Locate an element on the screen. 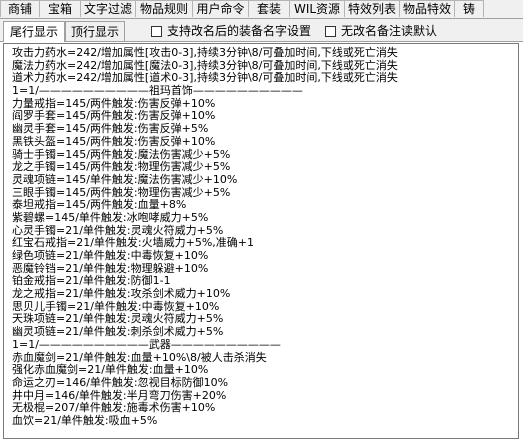 This screenshot has height=443, width=523. top-tab-bar: 商铺 宝箱 文字过滤 物品规则 用户命令 套装 WIL资源 特效列表 物品特效铸 is located at coordinates (261, 9).